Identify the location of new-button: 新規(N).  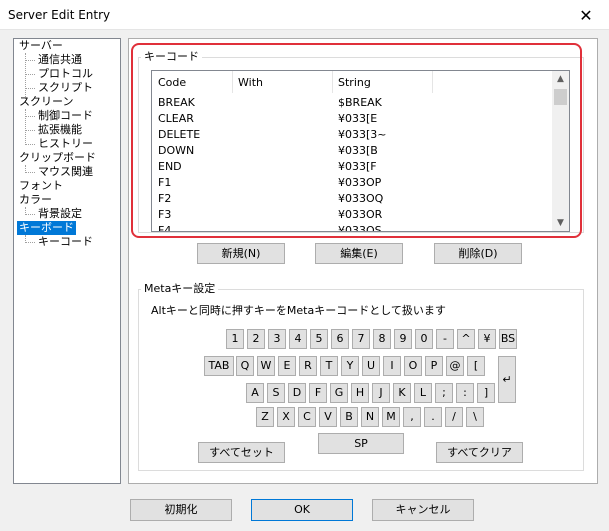
(241, 253).